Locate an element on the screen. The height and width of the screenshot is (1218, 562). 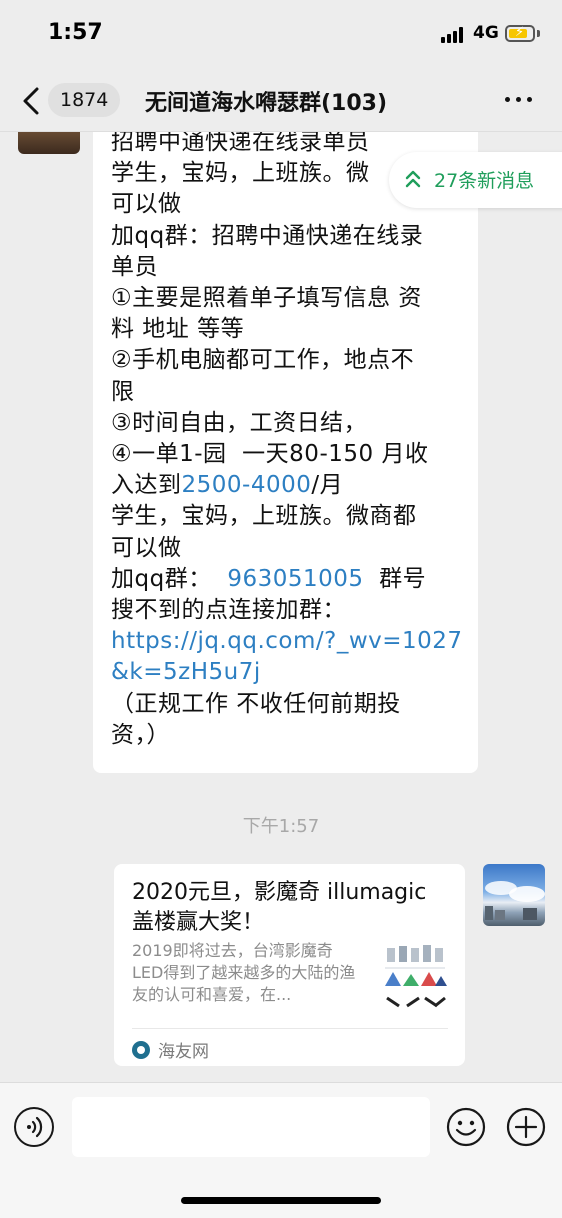
message-line: ④一单1-园 一天80-150 月收 is located at coordinates (291, 454).